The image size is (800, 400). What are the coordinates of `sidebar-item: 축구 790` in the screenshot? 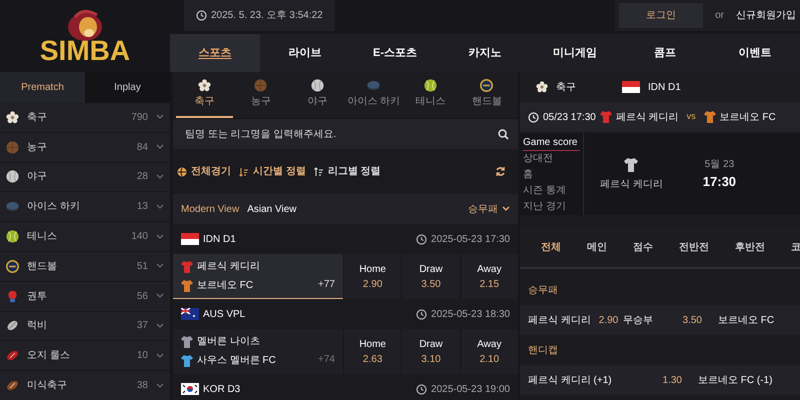 It's located at (85, 118).